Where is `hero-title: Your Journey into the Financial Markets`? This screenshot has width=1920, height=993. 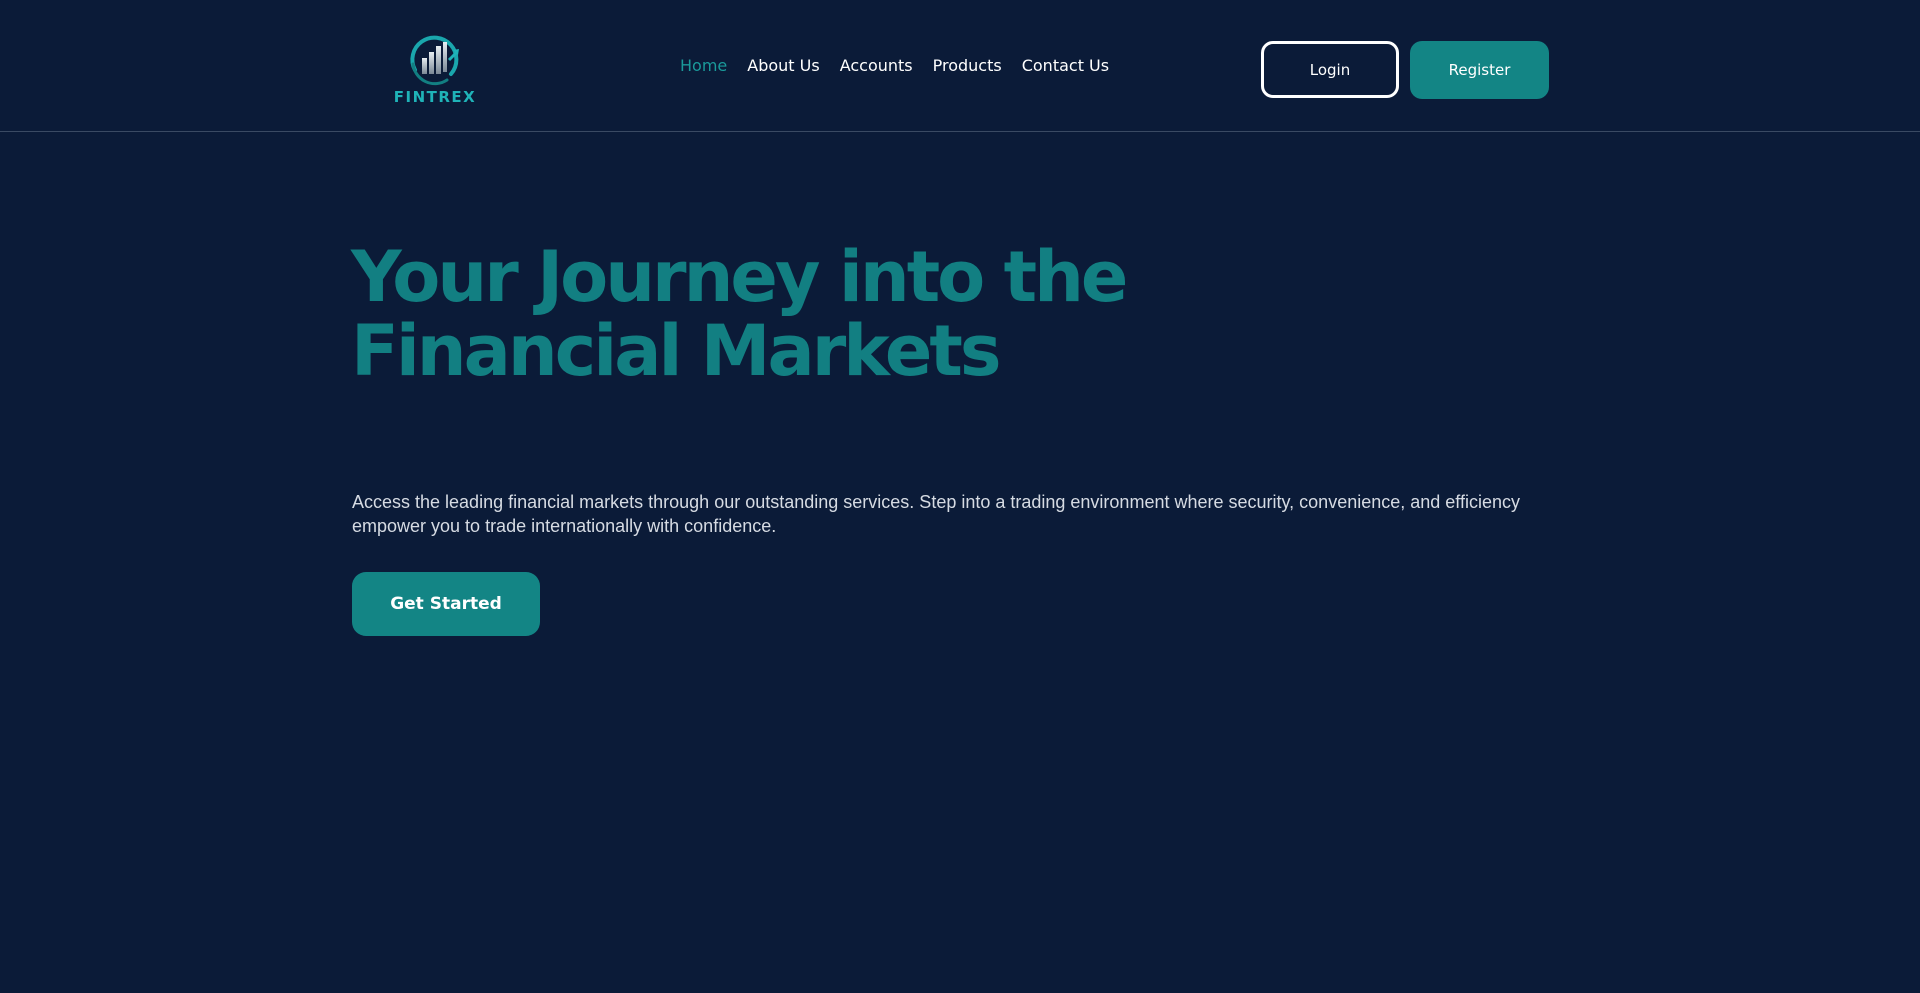
hero-title: Your Journey into the Financial Markets is located at coordinates (739, 314).